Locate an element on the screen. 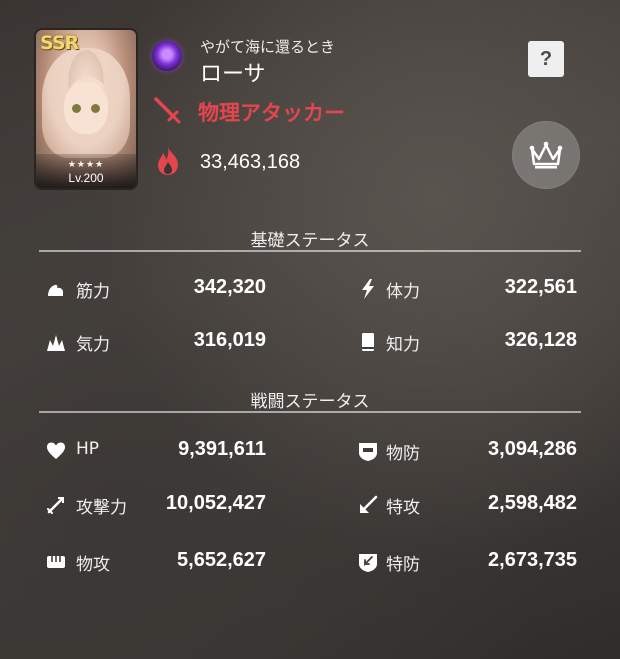 The image size is (620, 659). crown-icon is located at coordinates (546, 155).